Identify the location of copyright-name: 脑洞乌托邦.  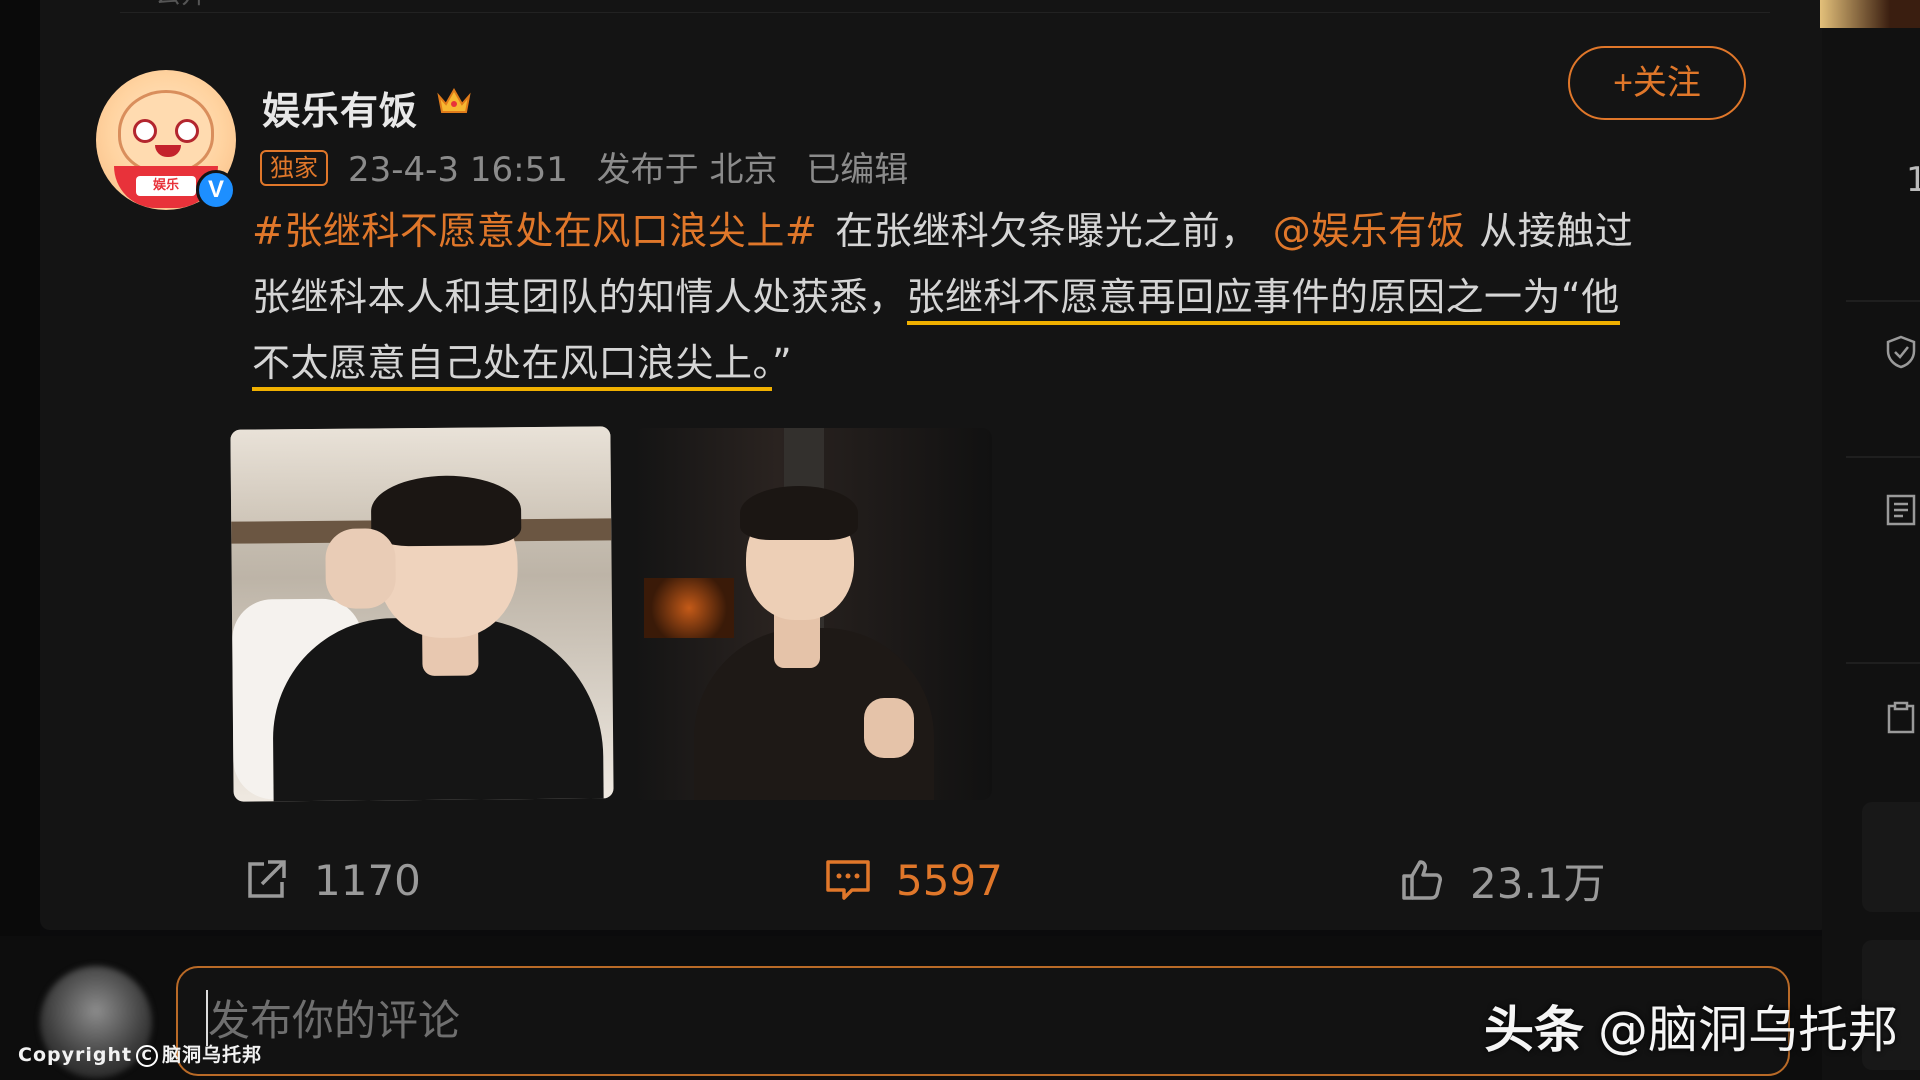
(212, 1055).